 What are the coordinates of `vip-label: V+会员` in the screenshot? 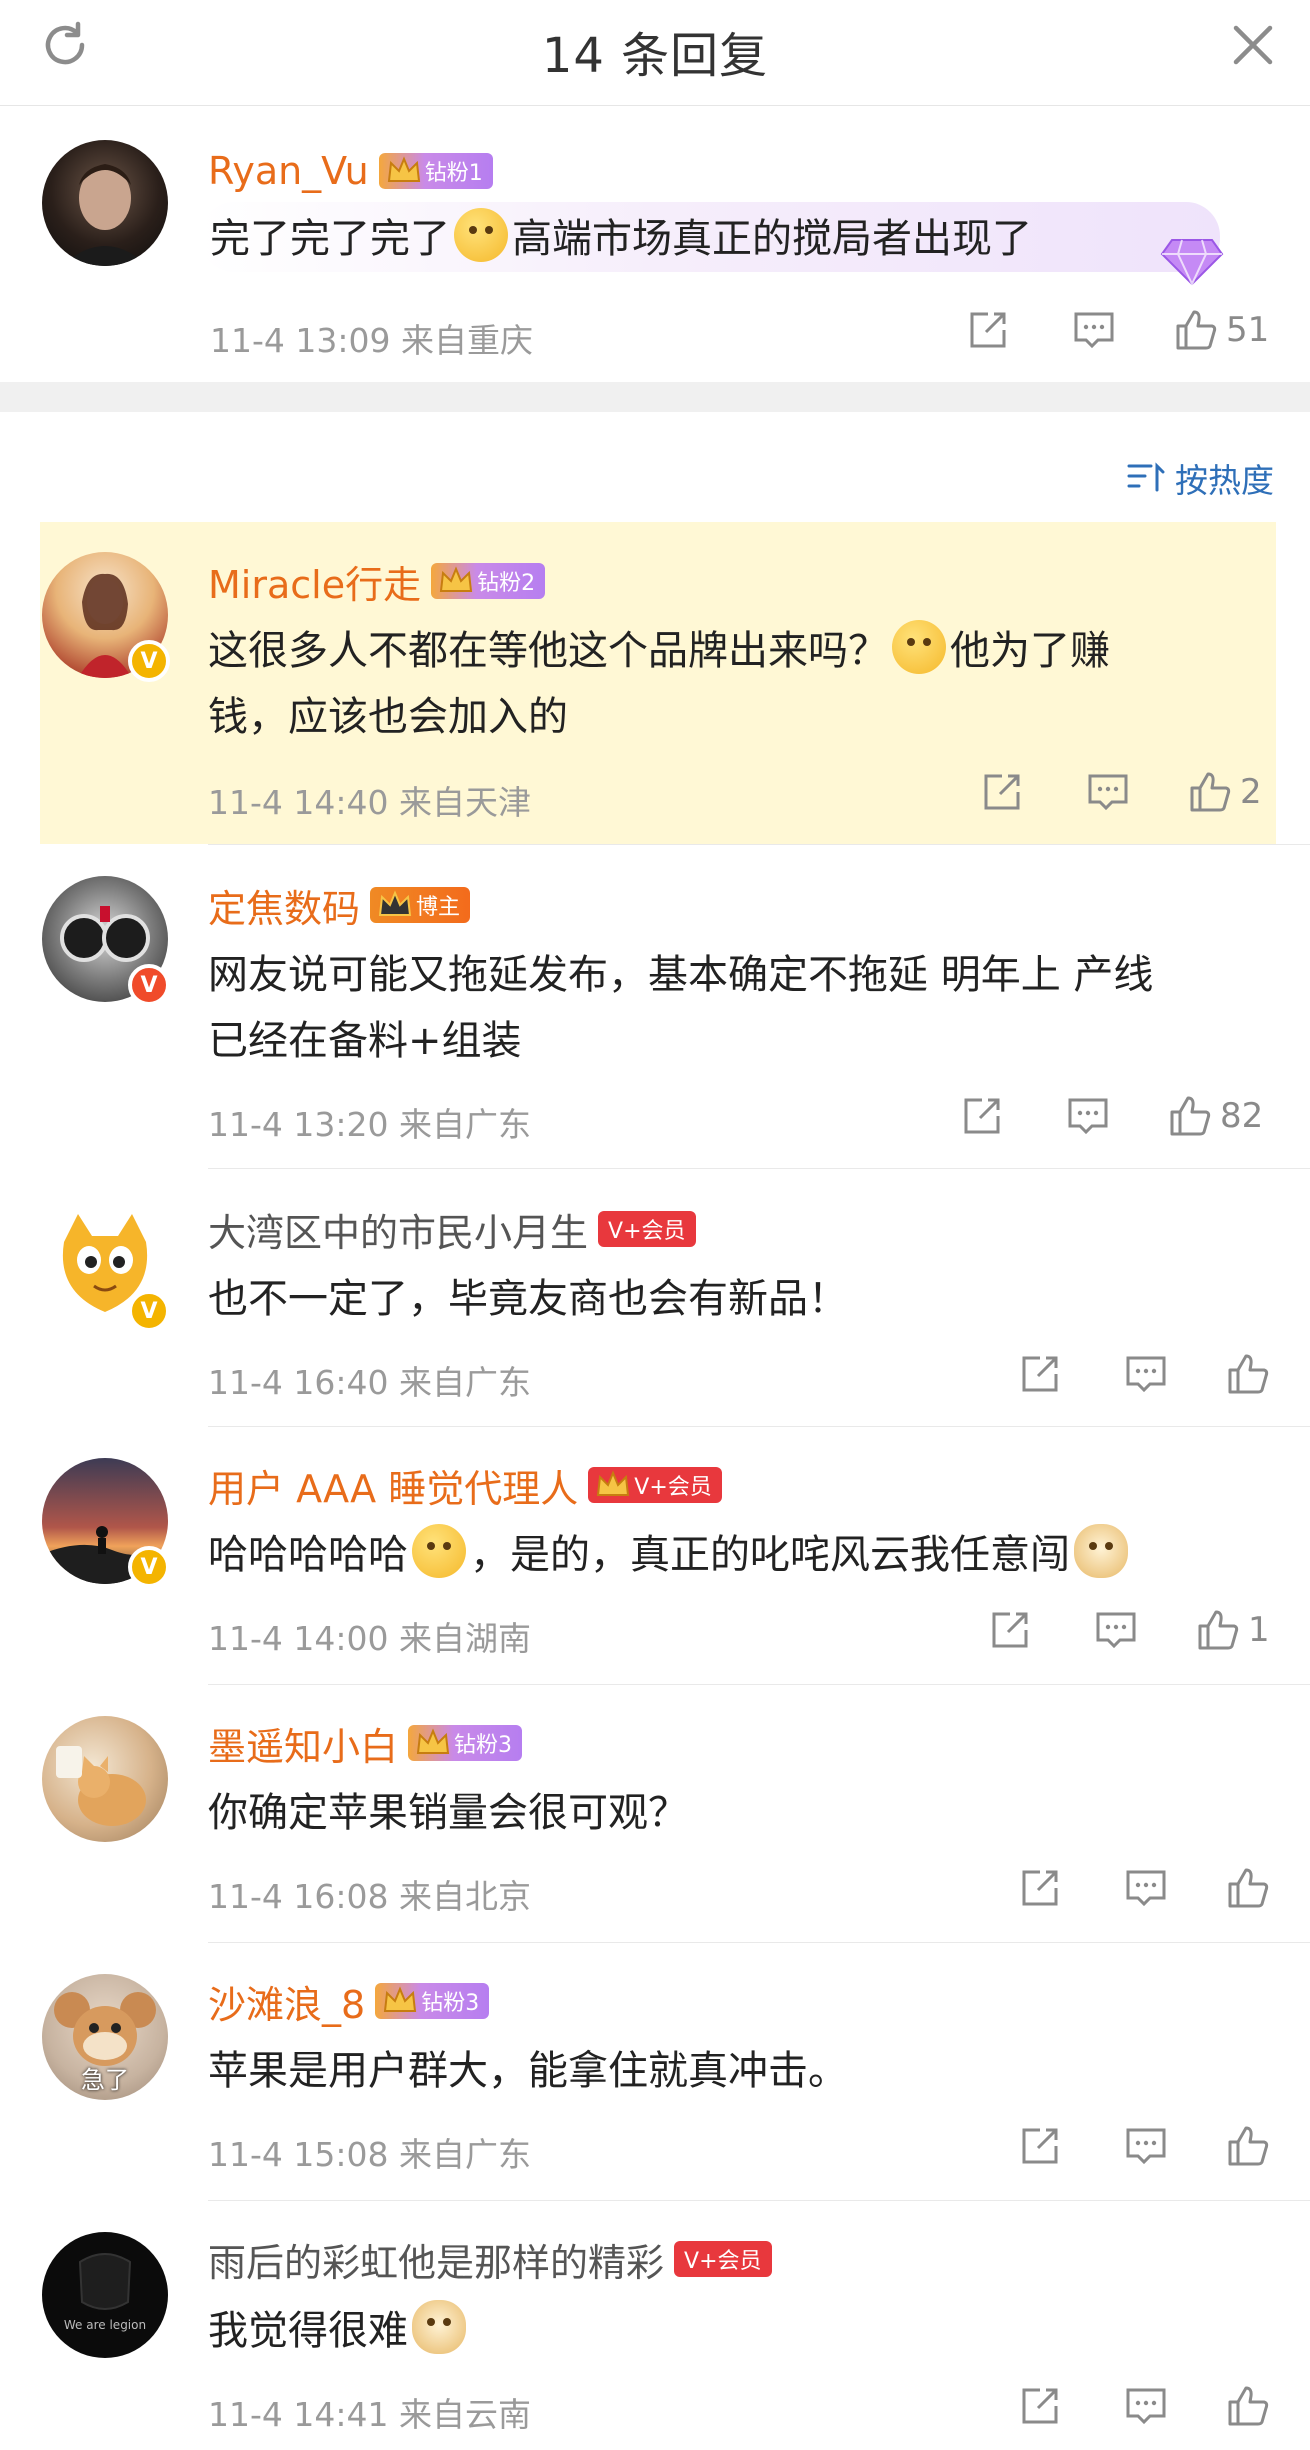 It's located at (673, 1487).